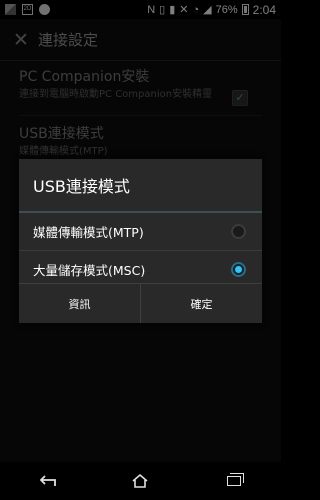 The image size is (320, 500). I want to click on recent-apps-glyph, so click(236, 479).